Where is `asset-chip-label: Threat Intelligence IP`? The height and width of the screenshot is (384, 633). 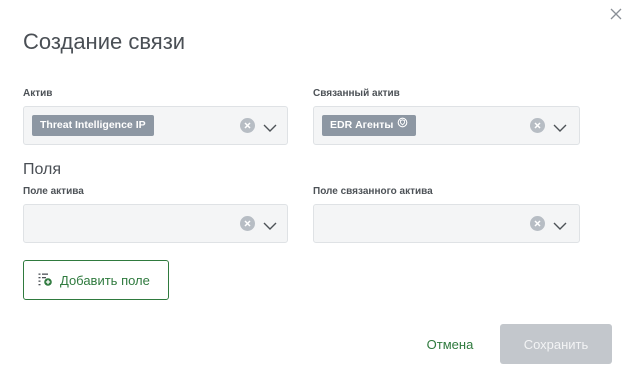 asset-chip-label: Threat Intelligence IP is located at coordinates (93, 125).